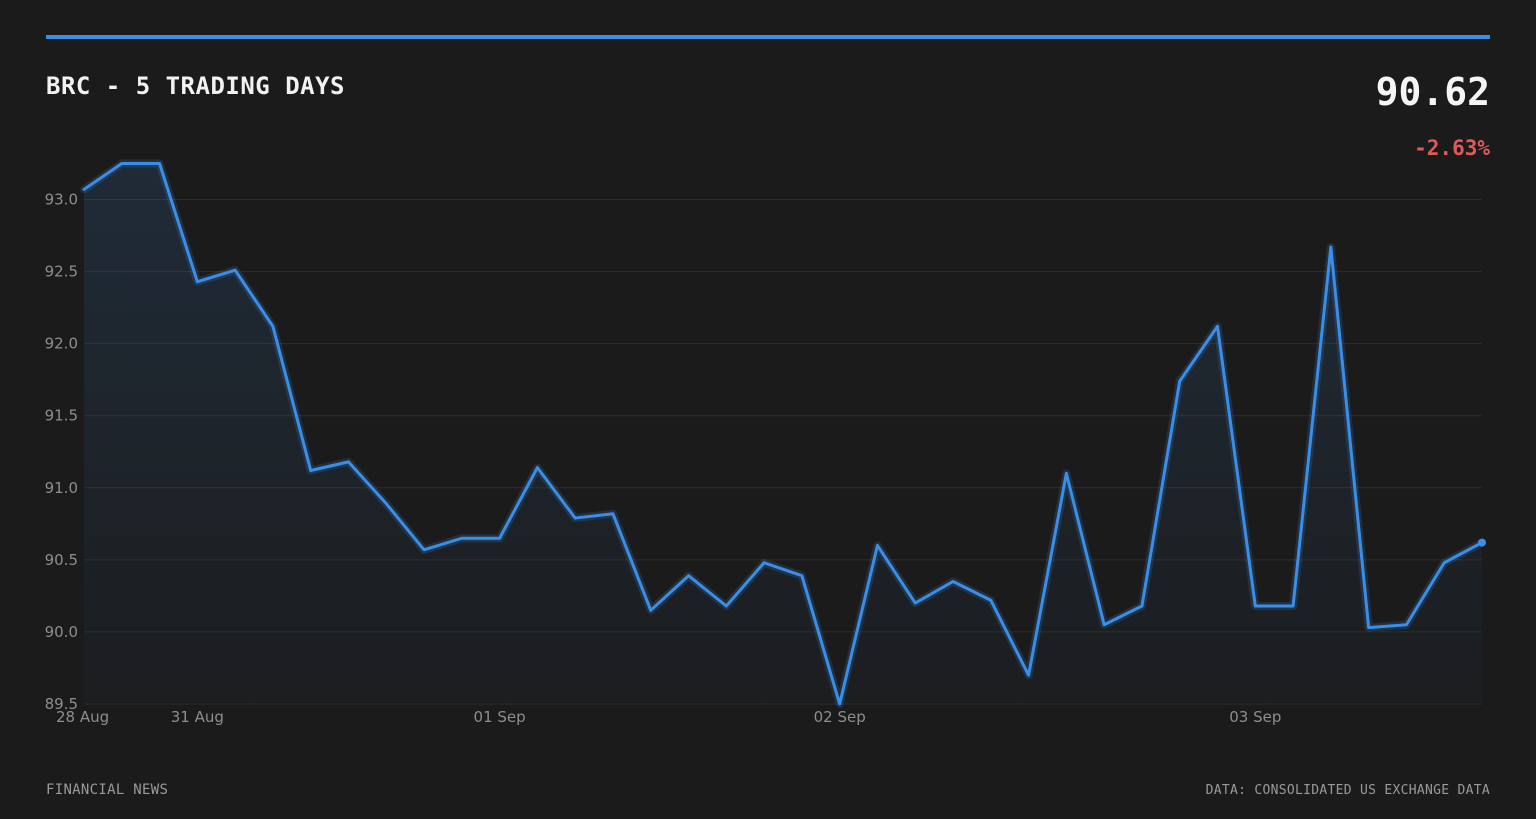 This screenshot has width=1536, height=819. Describe the element at coordinates (197, 717) in the screenshot. I see `x-tick-label: 31 Aug` at that location.